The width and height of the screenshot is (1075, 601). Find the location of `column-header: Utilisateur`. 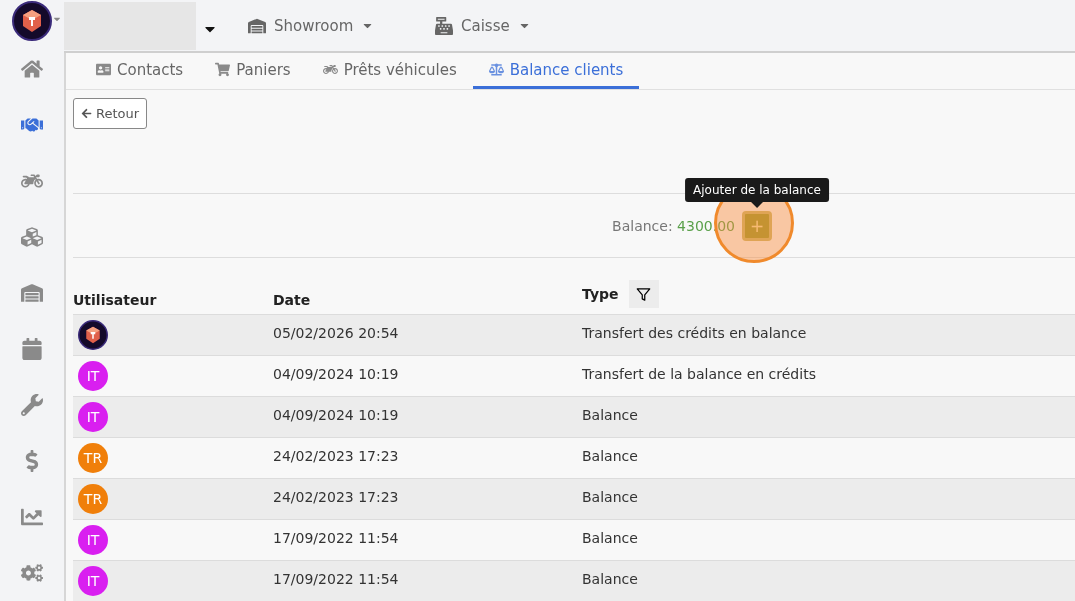

column-header: Utilisateur is located at coordinates (115, 300).